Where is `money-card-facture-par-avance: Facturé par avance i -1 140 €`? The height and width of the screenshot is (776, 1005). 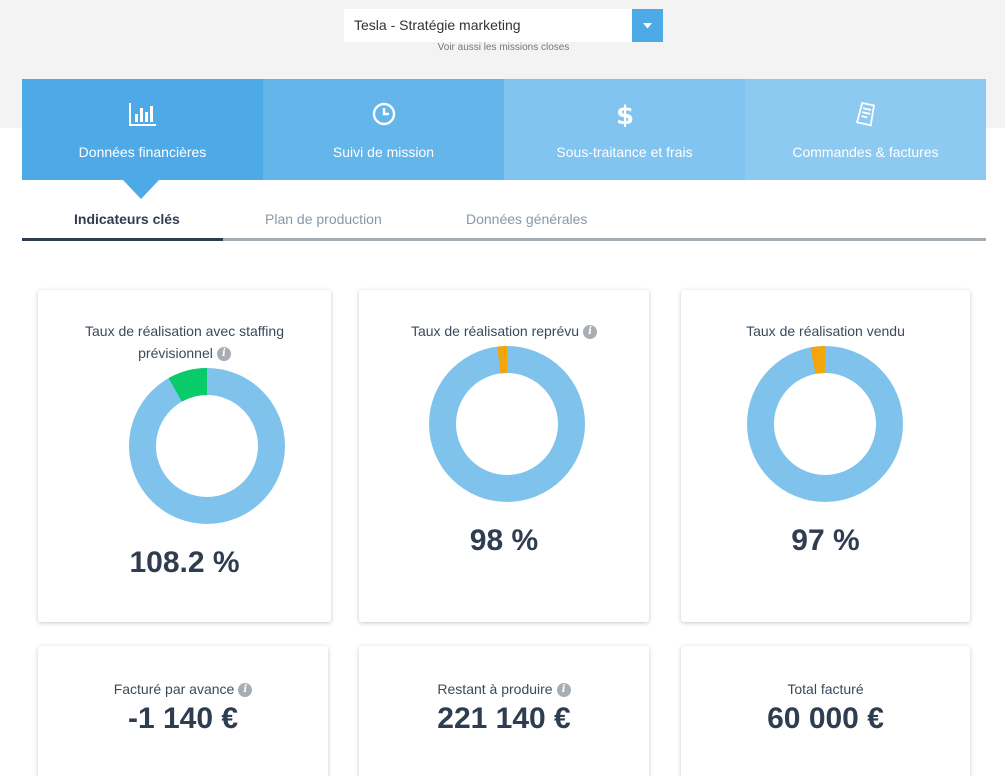
money-card-facture-par-avance: Facturé par avance i -1 140 € is located at coordinates (183, 711).